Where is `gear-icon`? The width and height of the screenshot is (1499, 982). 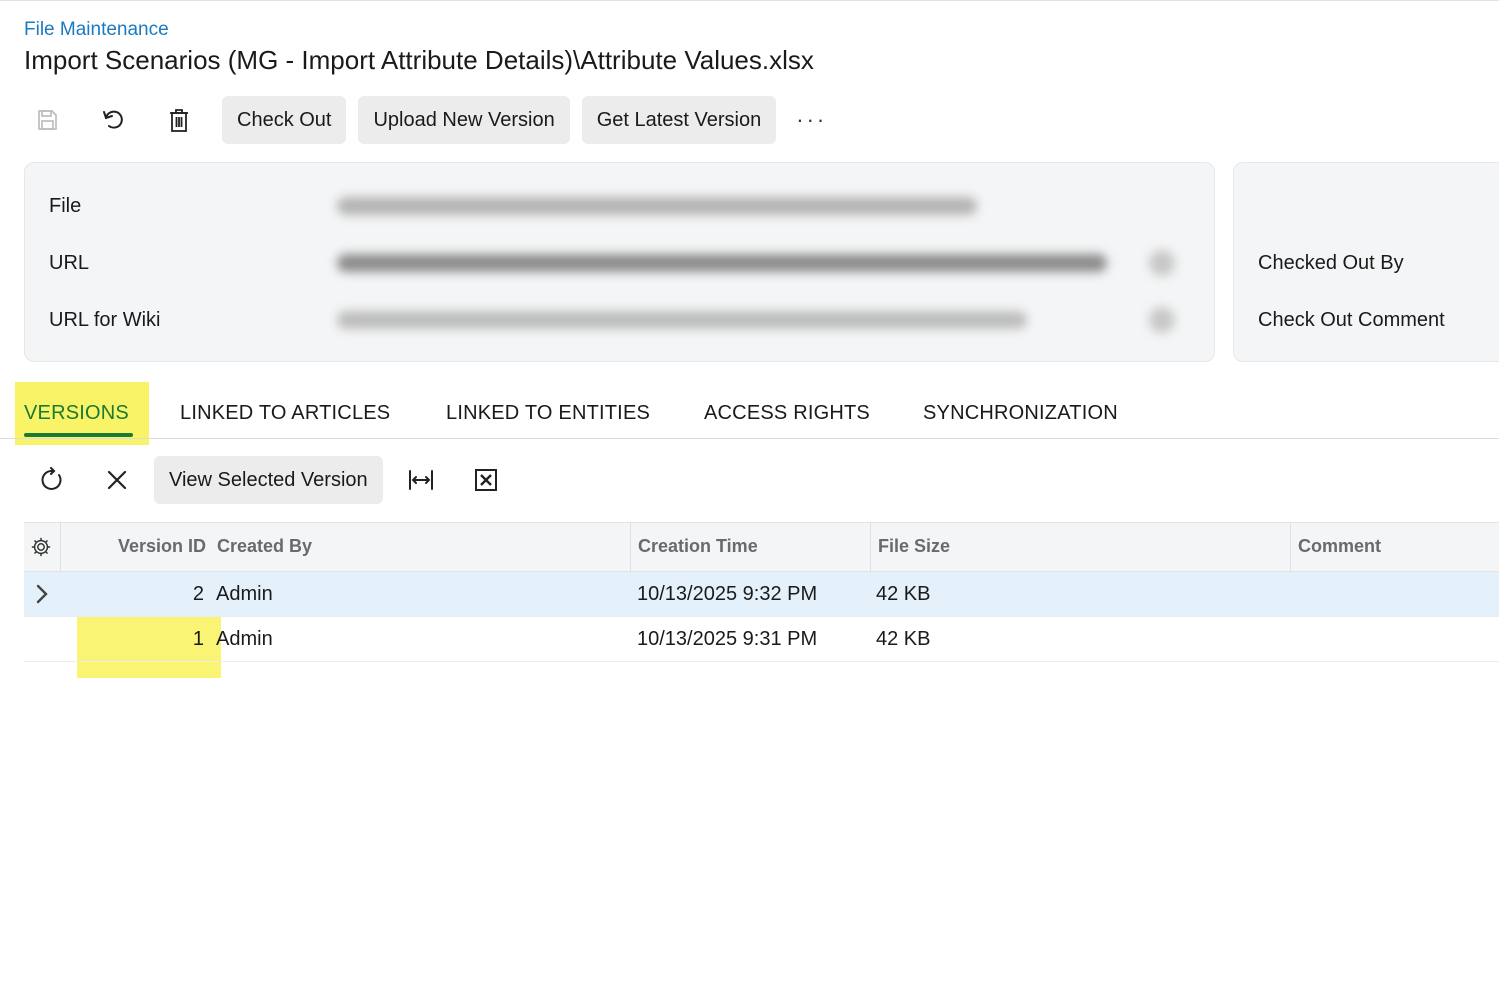 gear-icon is located at coordinates (41, 549).